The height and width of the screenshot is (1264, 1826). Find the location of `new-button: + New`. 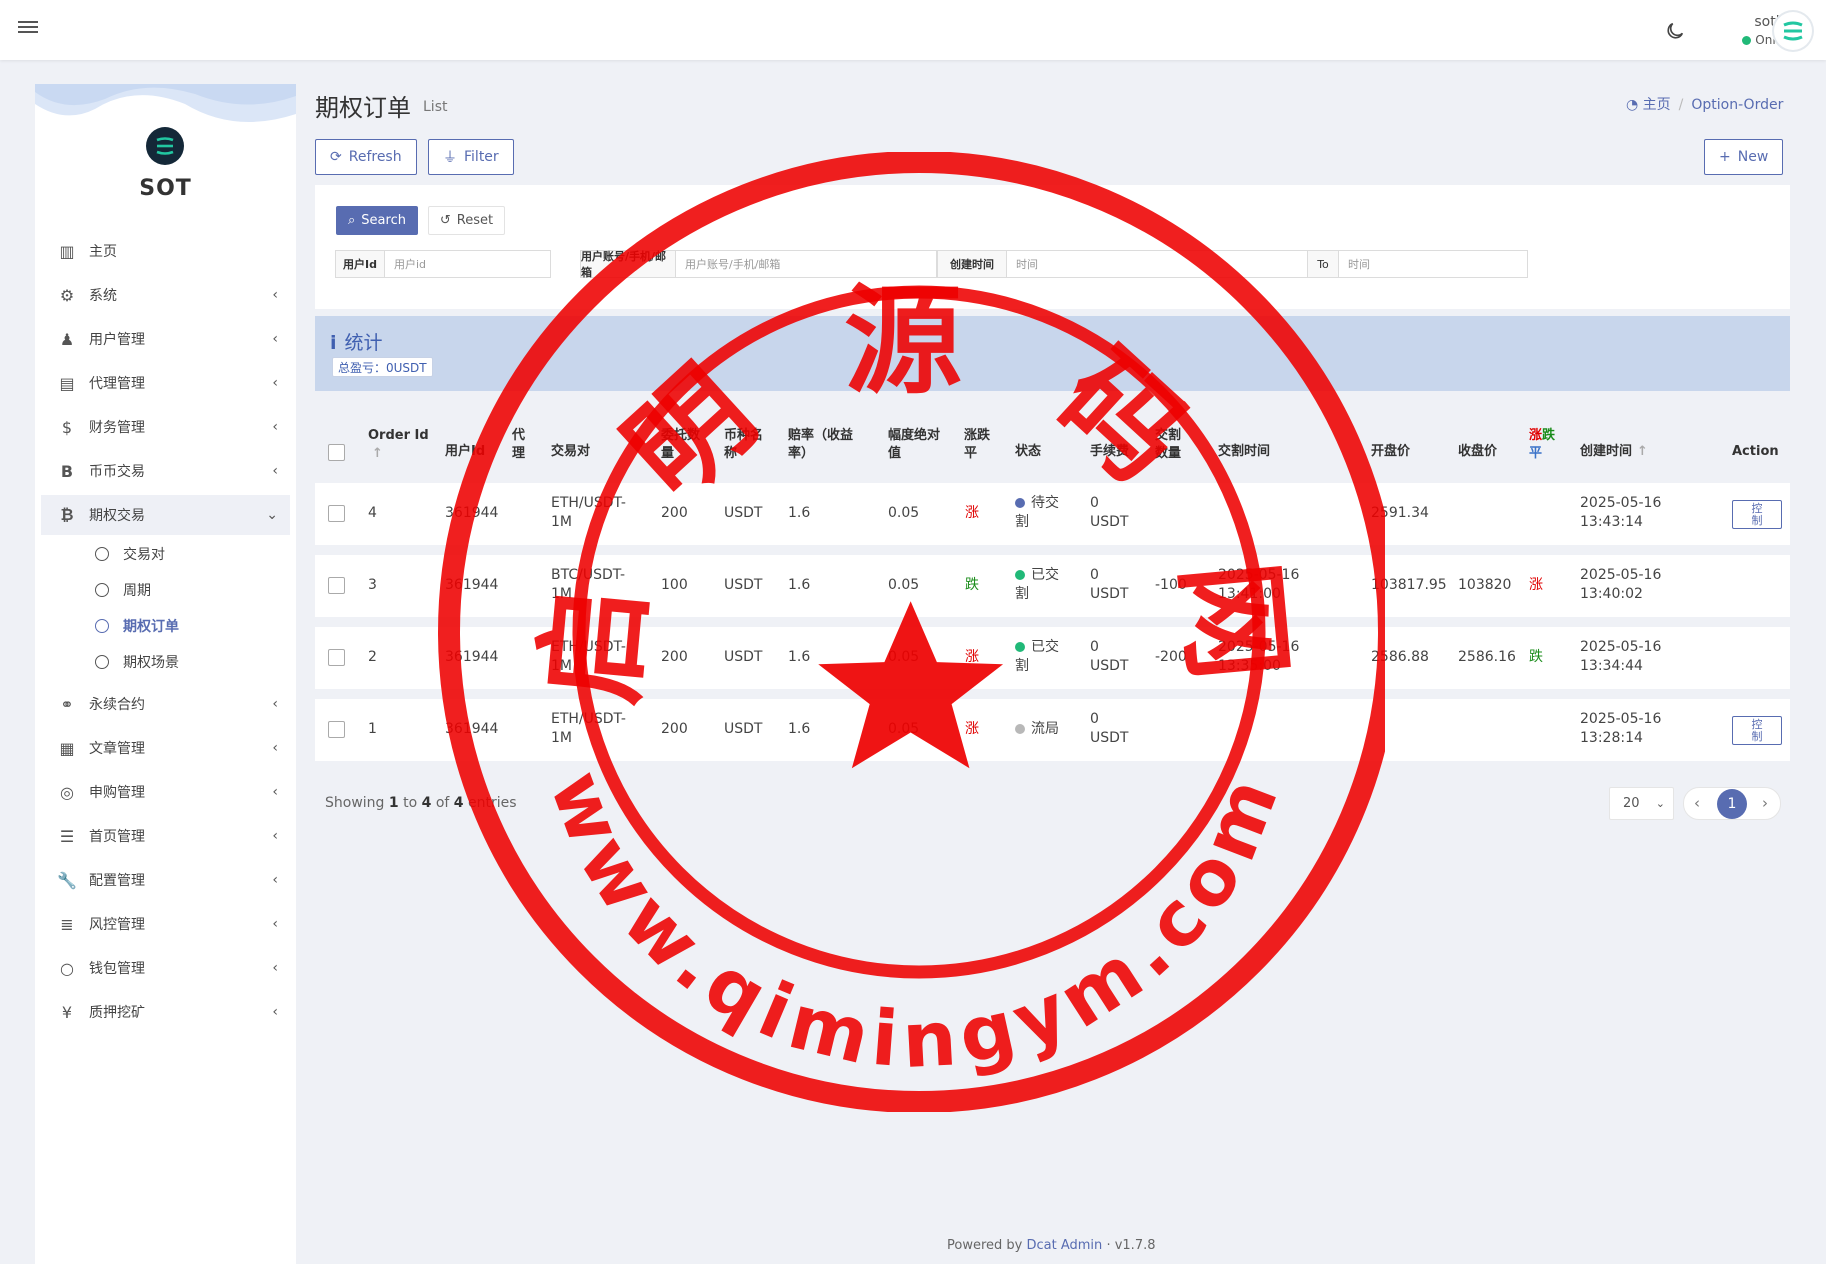

new-button: + New is located at coordinates (1744, 157).